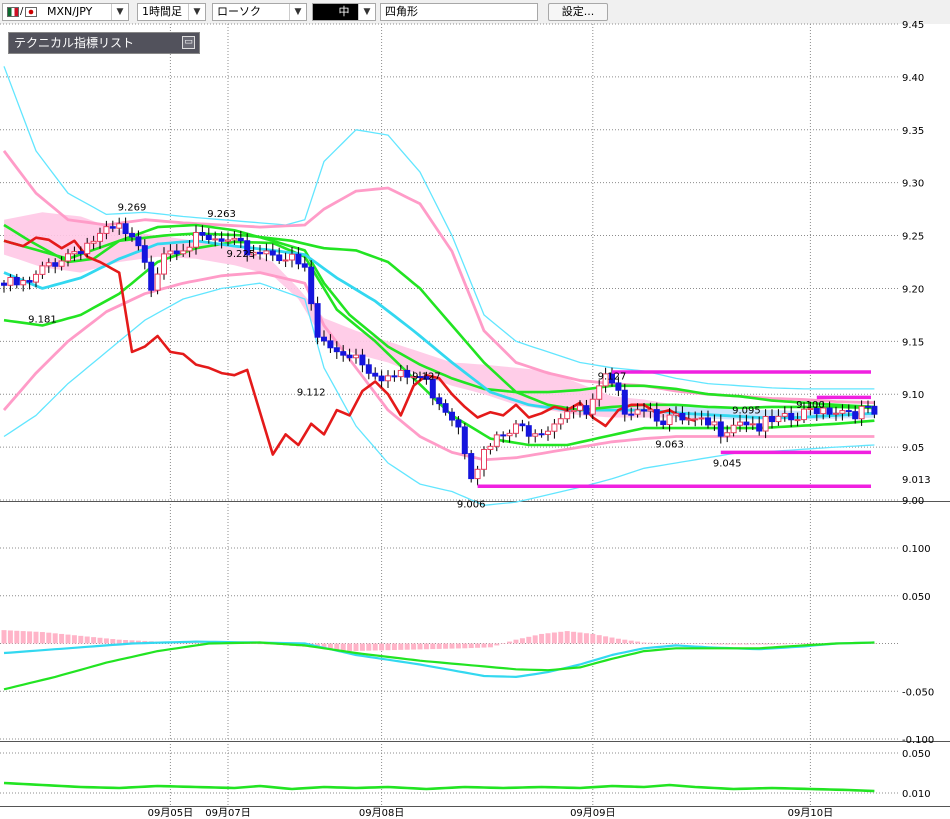 This screenshot has width=950, height=819. I want to click on y-tick-label: 9.40, so click(913, 78).